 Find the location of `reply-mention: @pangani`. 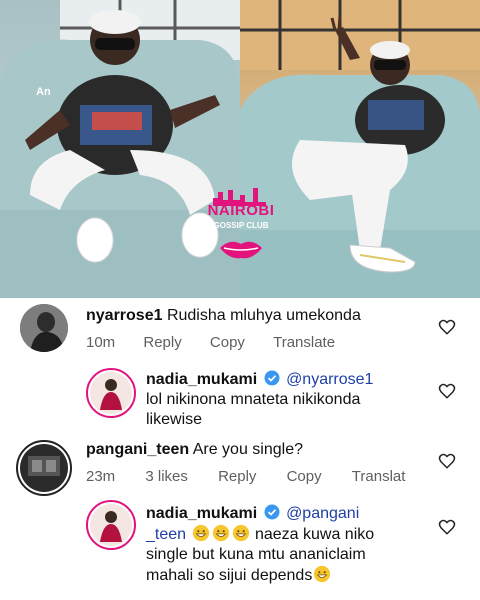

reply-mention: @pangani is located at coordinates (322, 513).